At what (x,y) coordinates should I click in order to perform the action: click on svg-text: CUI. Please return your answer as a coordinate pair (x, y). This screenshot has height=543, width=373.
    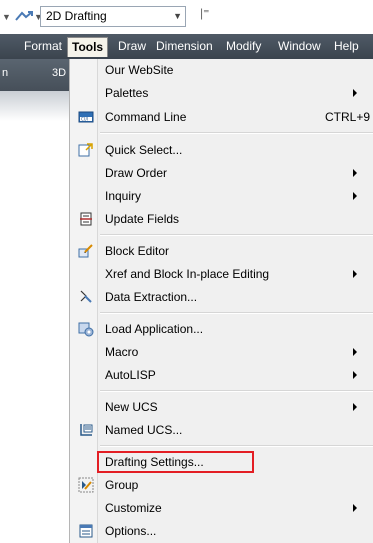
    Looking at the image, I should click on (84, 119).